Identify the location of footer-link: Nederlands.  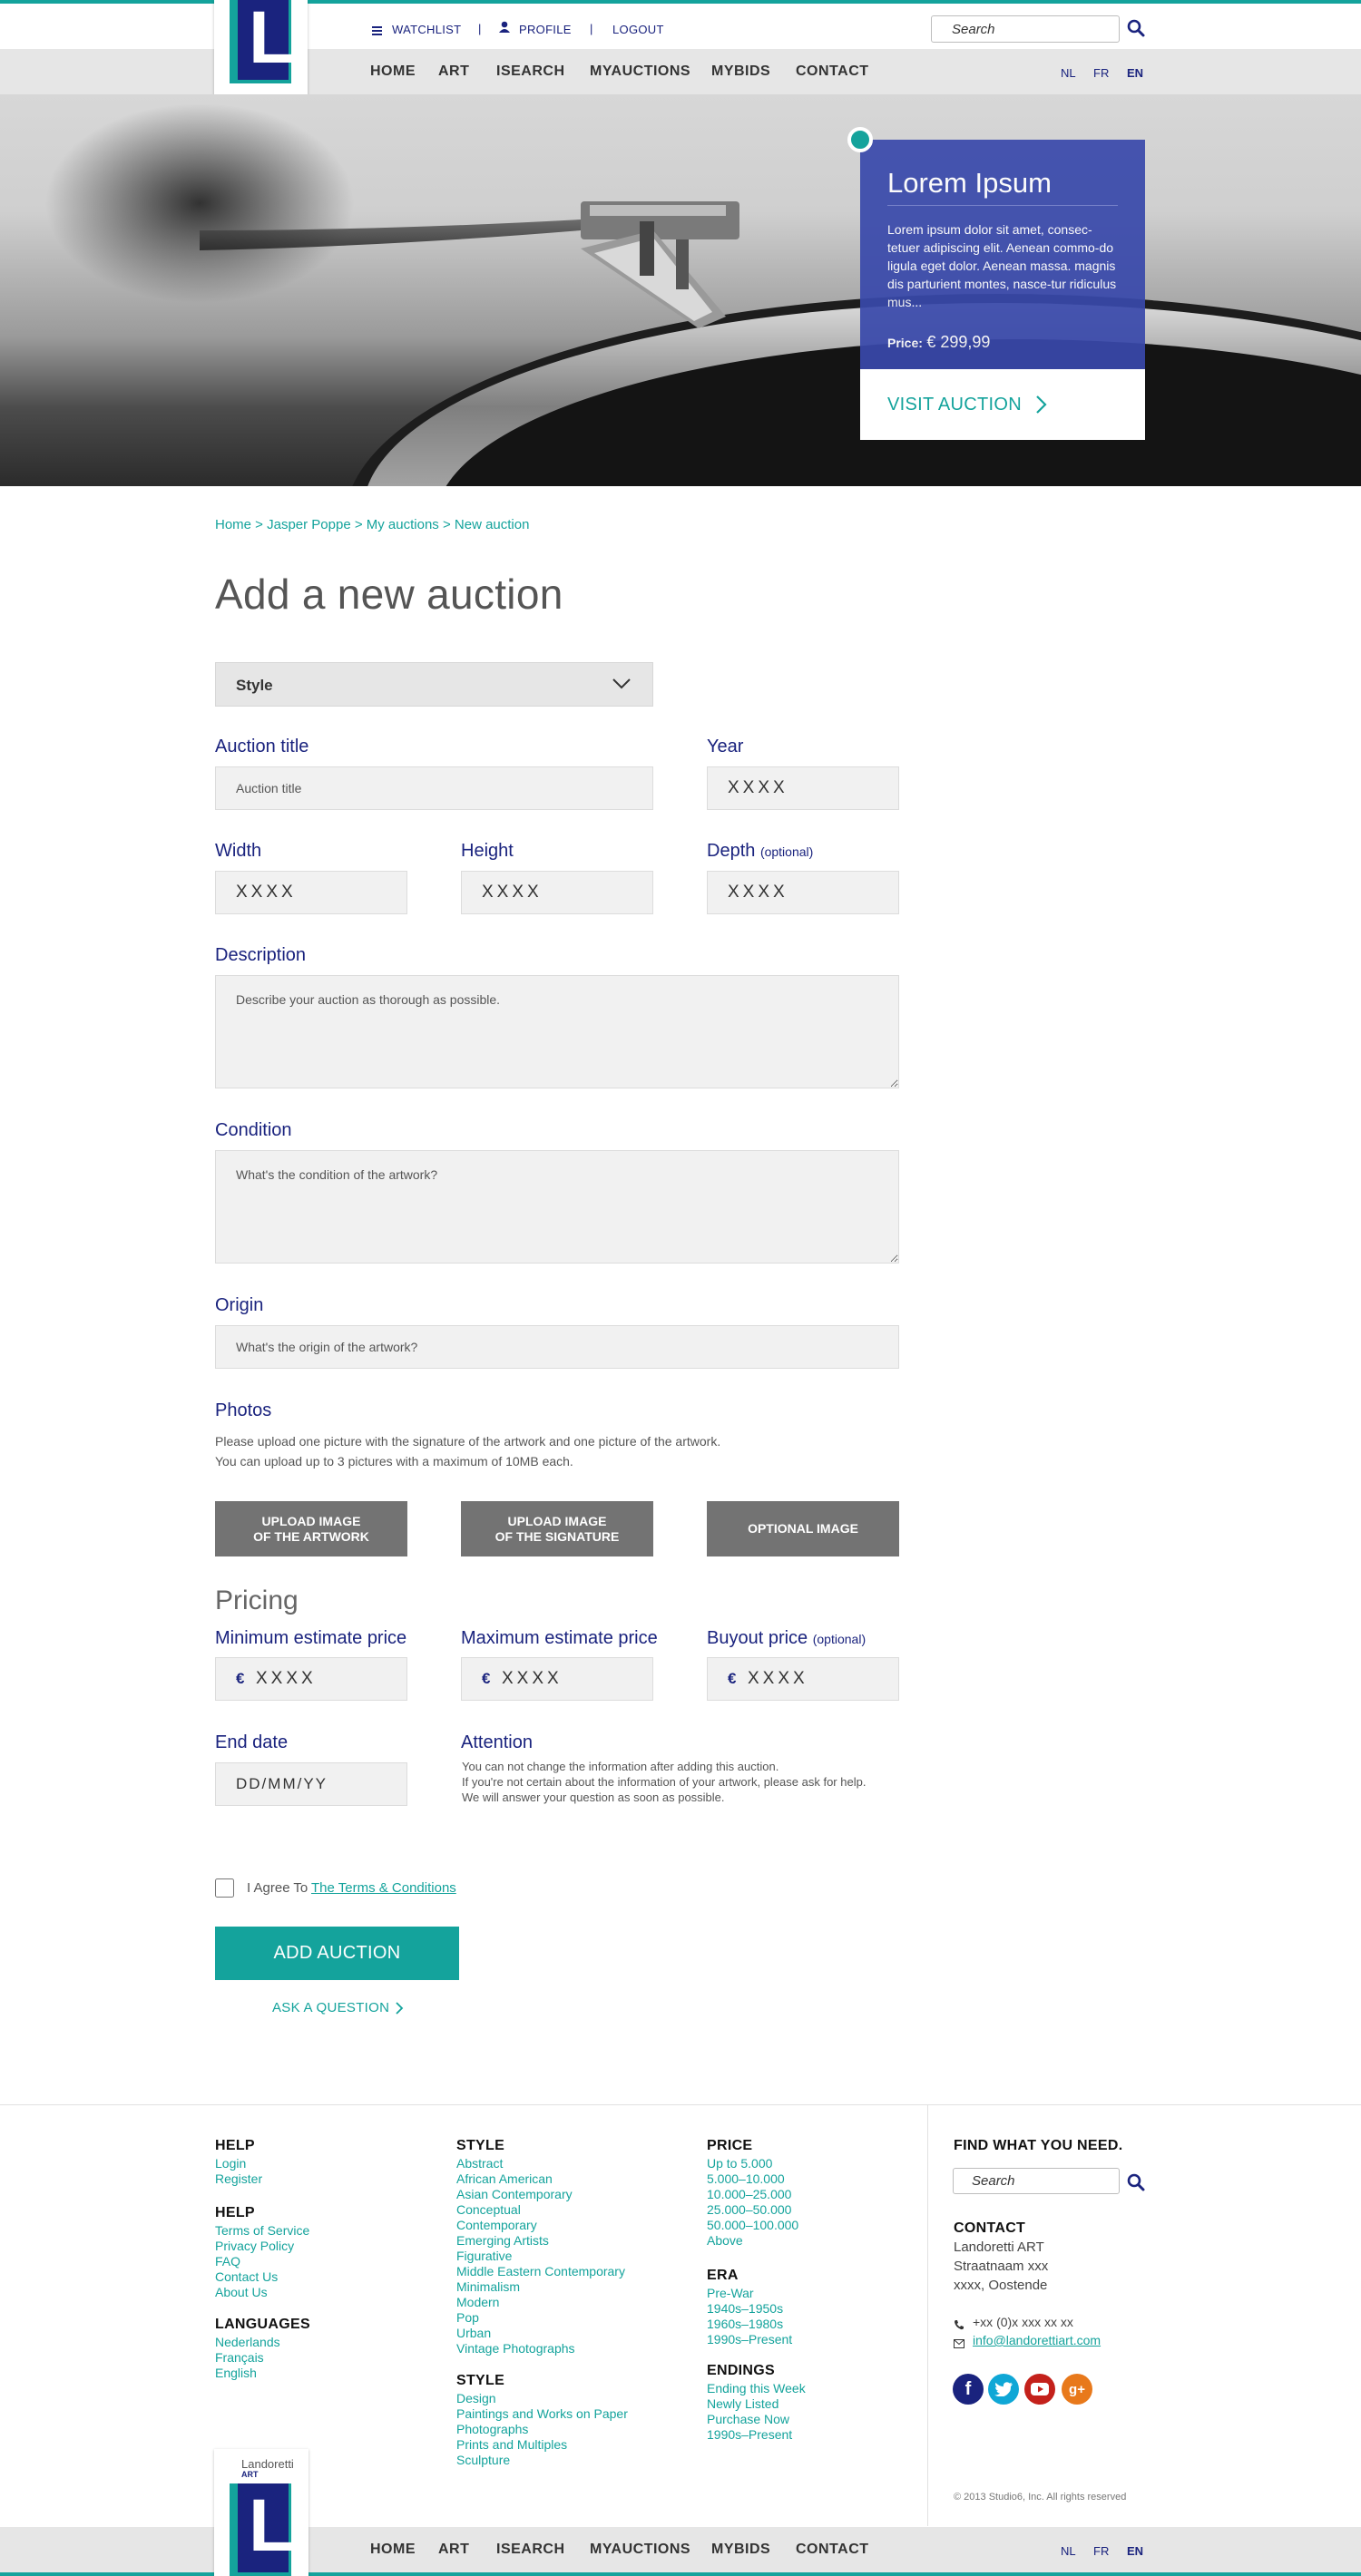
(247, 2342).